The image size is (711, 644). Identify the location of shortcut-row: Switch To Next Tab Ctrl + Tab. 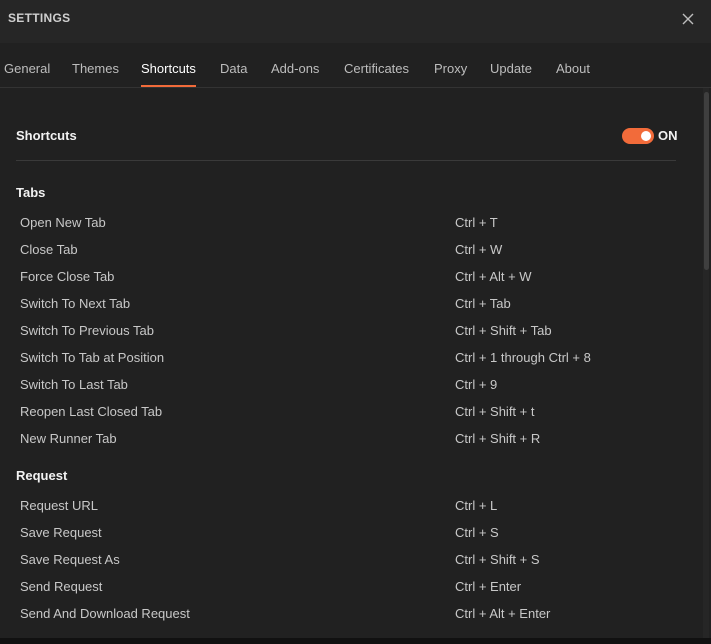
(350, 309).